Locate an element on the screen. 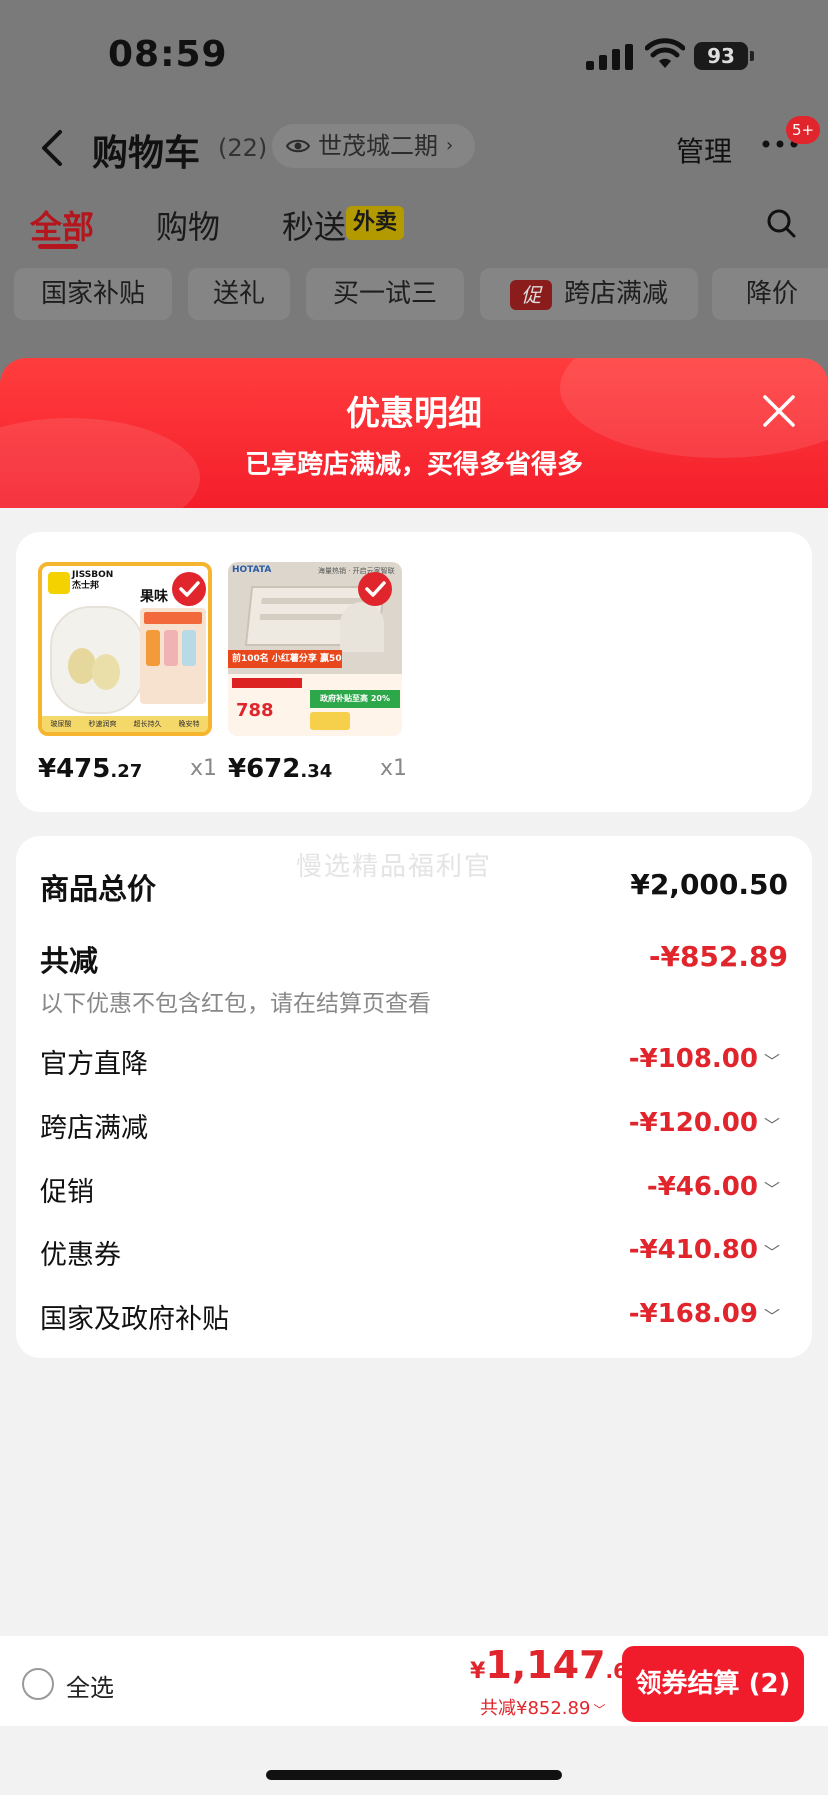  chip-cross-store-label: 跨店满减 is located at coordinates (615, 294).